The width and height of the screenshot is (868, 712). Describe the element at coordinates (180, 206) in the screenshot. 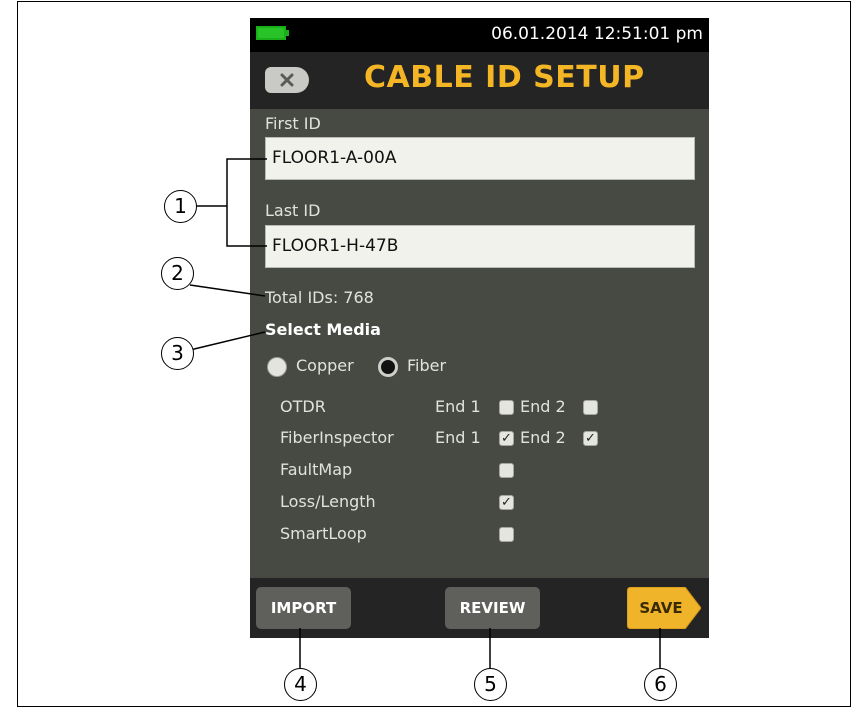

I see `callout-1: 1` at that location.